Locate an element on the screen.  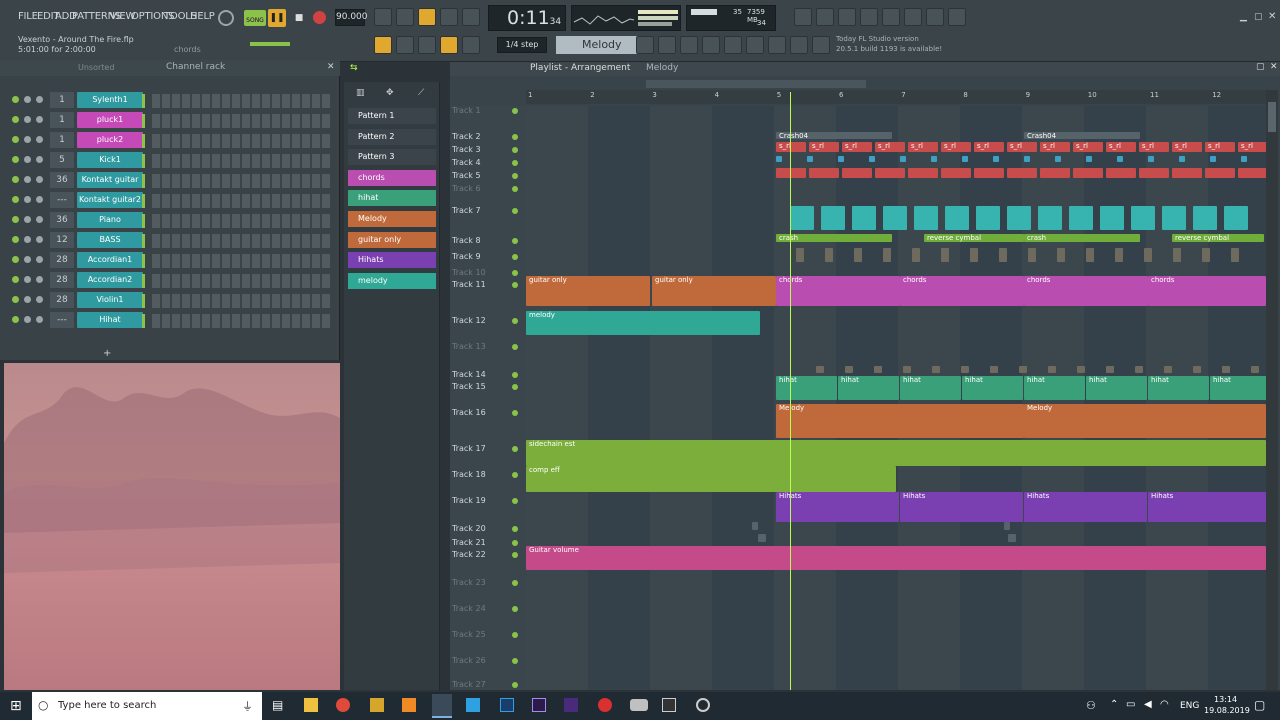
countdown-icon is located at coordinates (427, 17).